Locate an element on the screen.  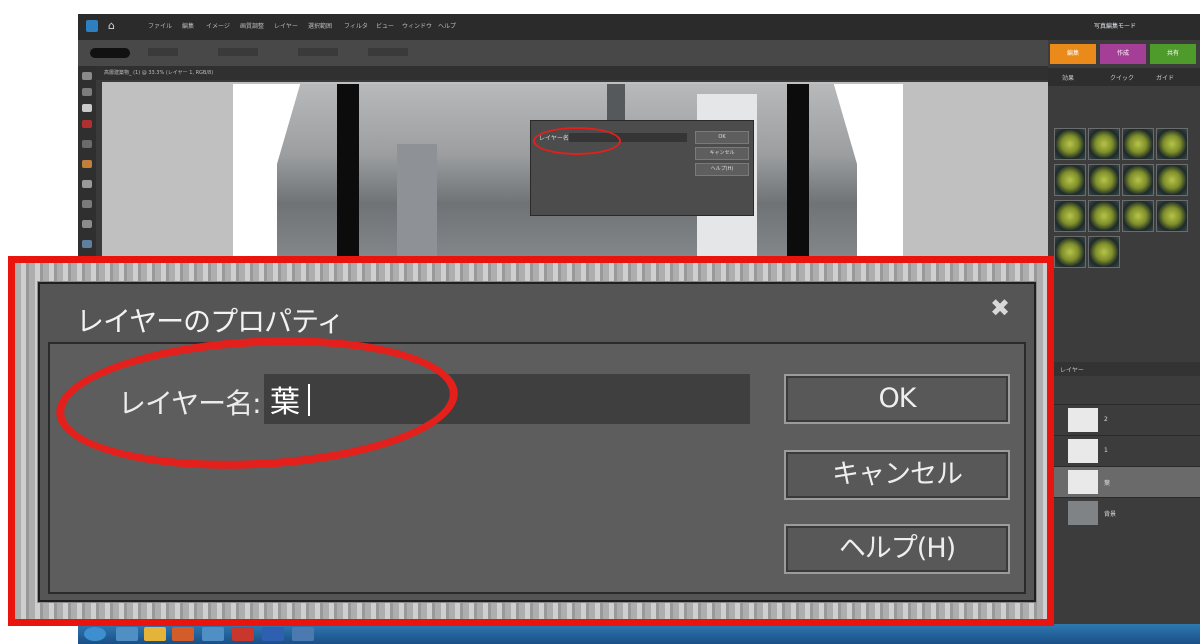
tab-share: 共有 is located at coordinates (1173, 54).